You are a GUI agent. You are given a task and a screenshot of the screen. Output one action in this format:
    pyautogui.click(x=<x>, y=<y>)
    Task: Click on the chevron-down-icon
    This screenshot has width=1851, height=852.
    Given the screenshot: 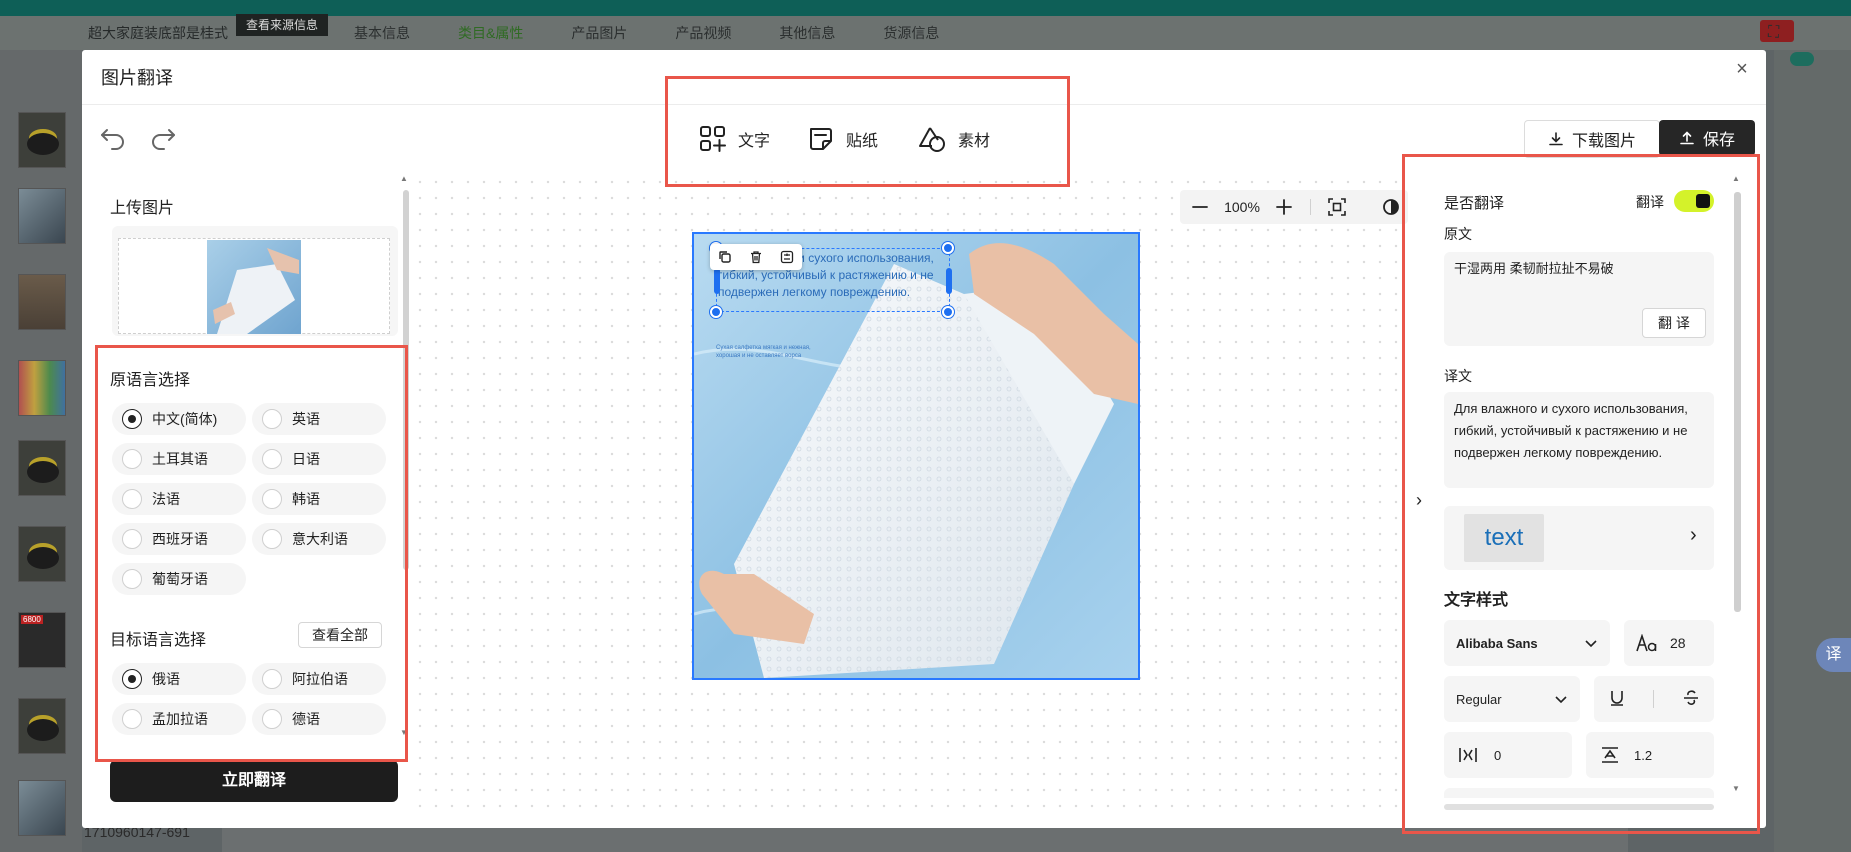 What is the action you would take?
    pyautogui.click(x=1591, y=644)
    